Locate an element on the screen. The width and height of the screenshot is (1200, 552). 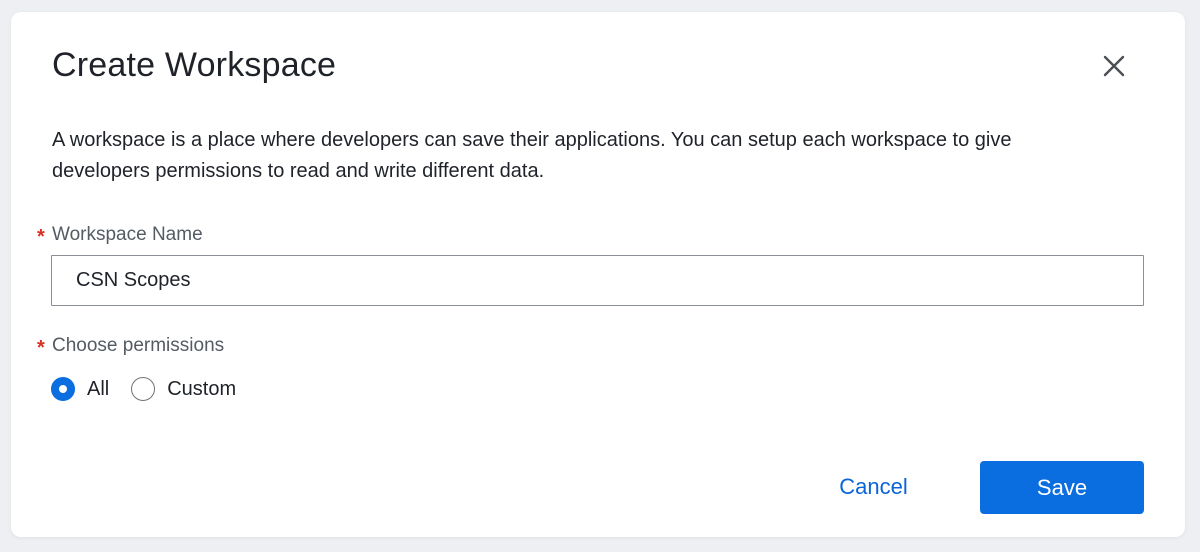
close-icon is located at coordinates (1114, 66).